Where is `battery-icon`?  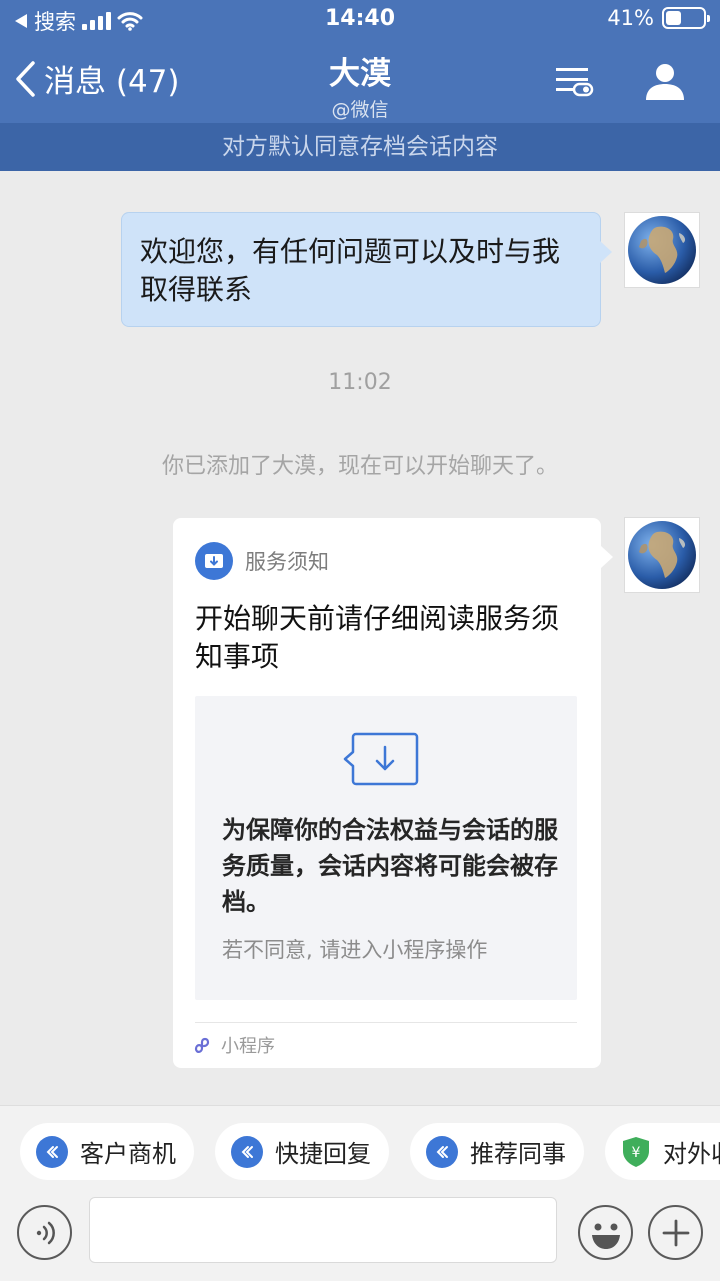
battery-icon is located at coordinates (686, 18).